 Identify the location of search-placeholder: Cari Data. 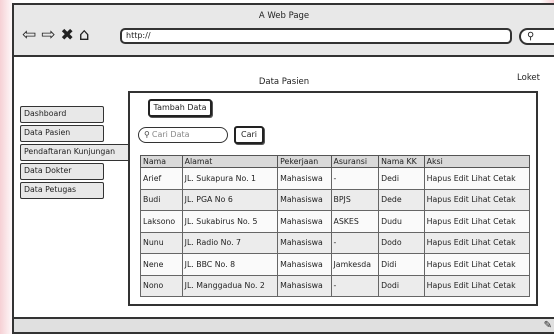
(170, 134).